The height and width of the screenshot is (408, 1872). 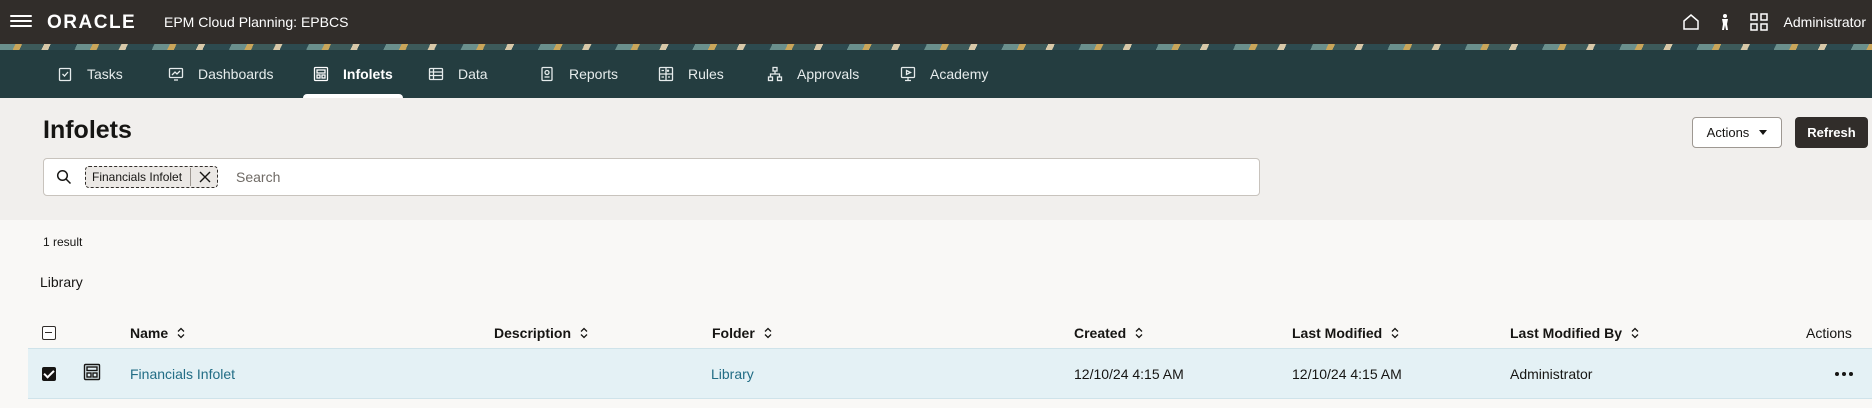 What do you see at coordinates (1337, 333) in the screenshot?
I see `column-label: Last Modified` at bounding box center [1337, 333].